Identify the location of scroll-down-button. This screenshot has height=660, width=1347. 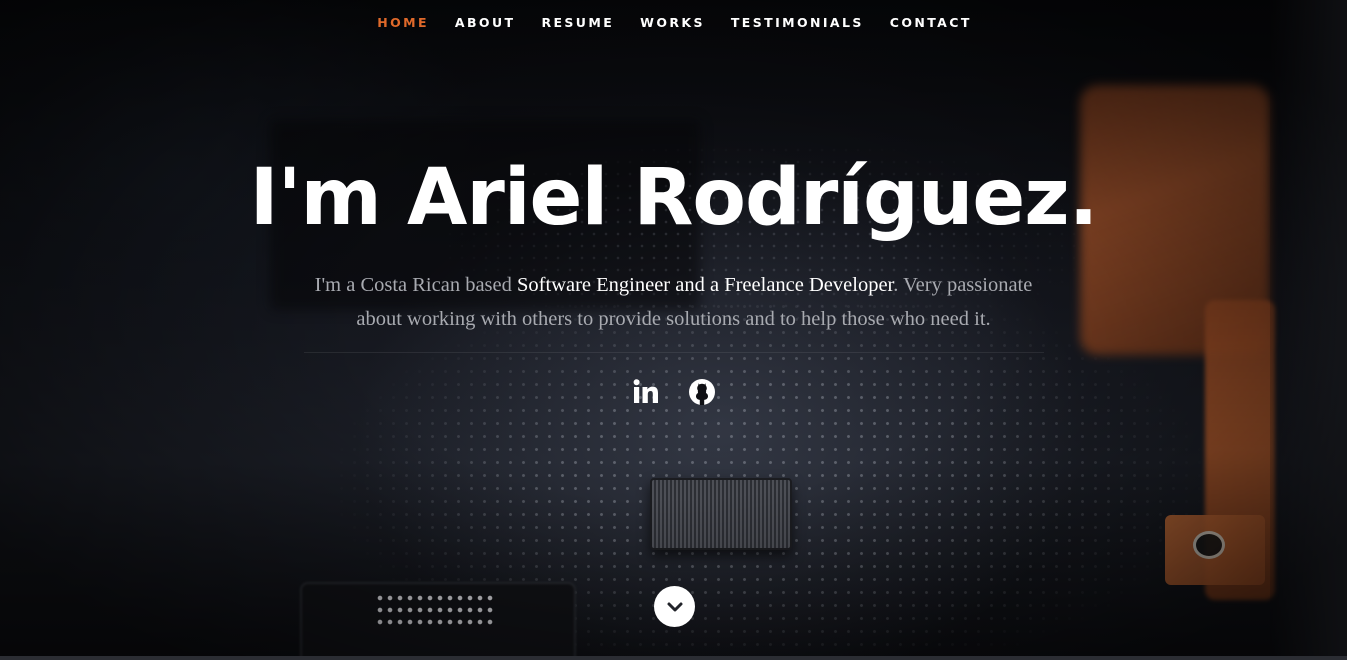
(674, 606).